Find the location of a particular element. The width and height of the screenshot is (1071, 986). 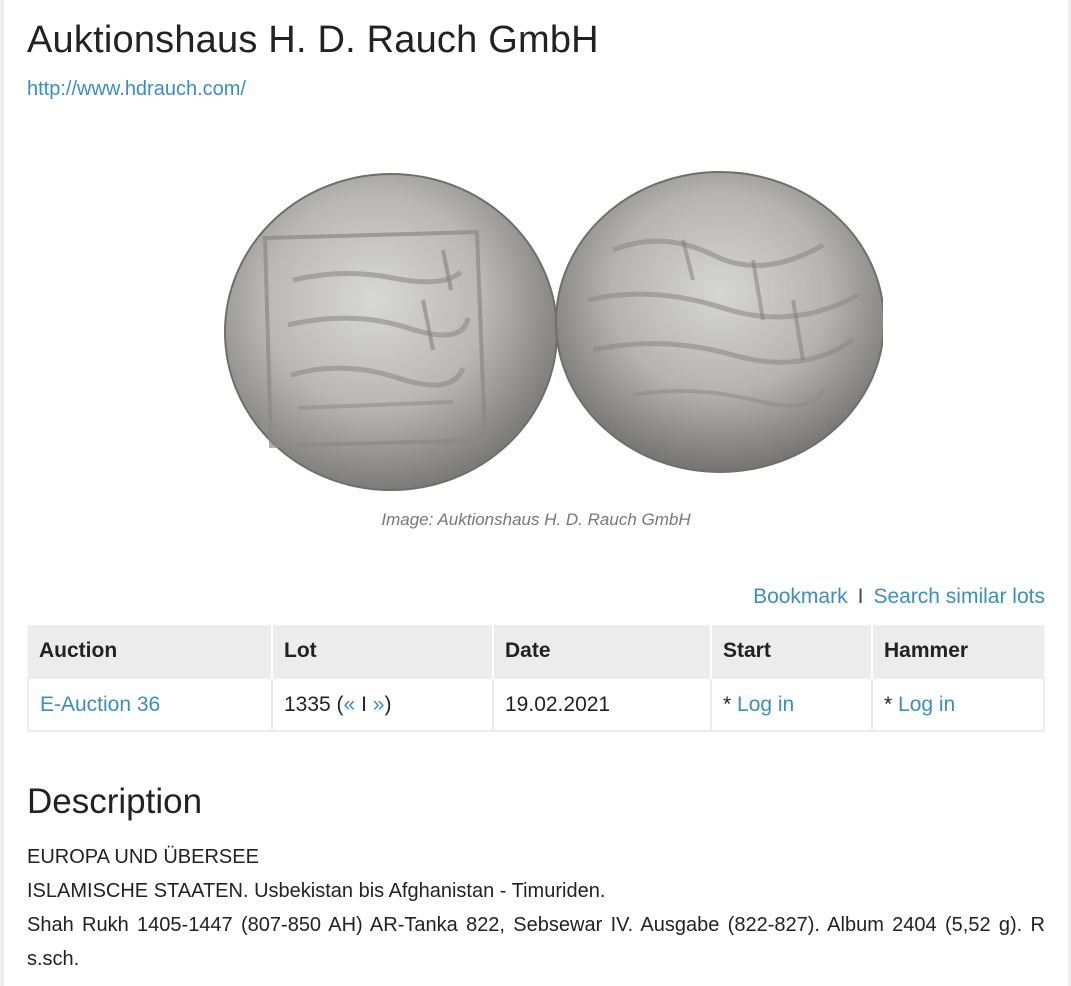

hammer-asterisk: * is located at coordinates (891, 704).